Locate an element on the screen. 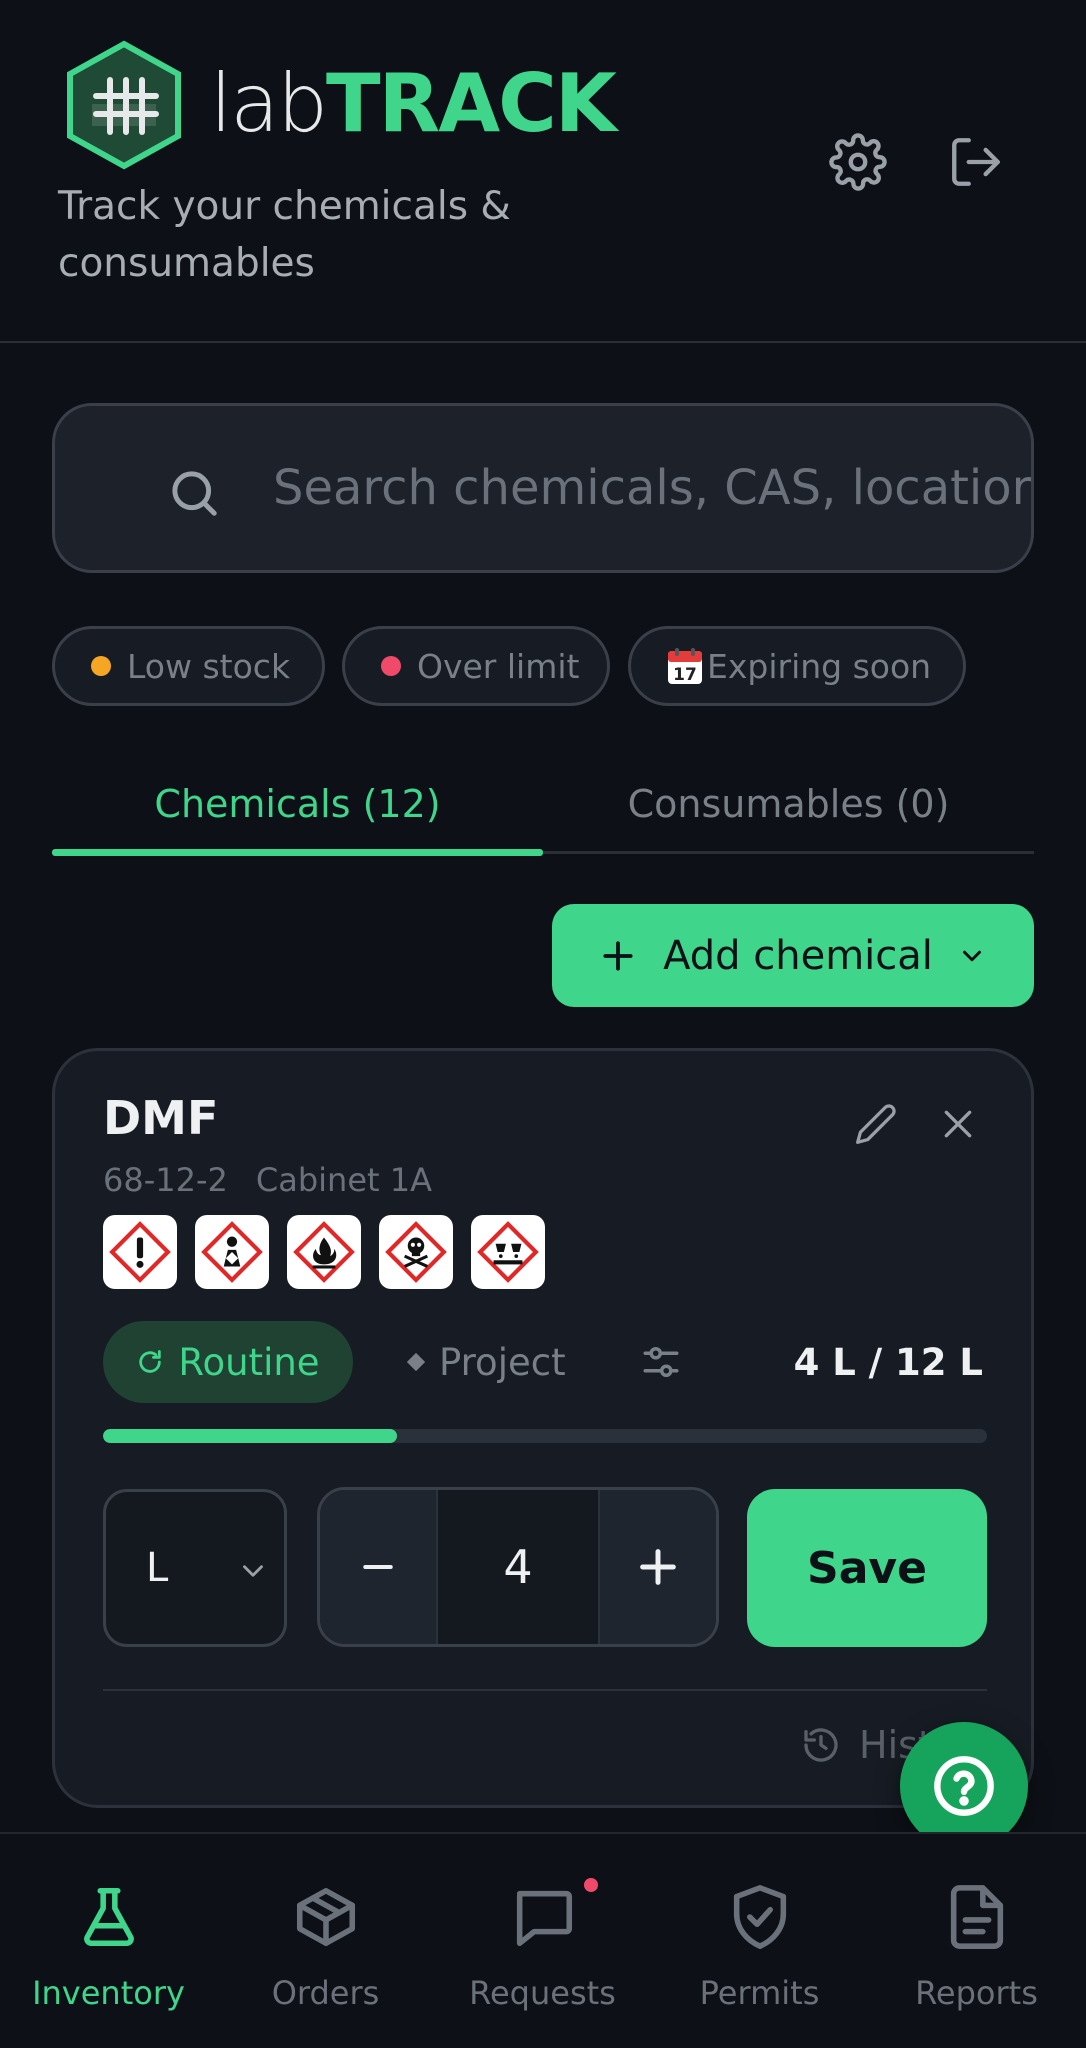  skull-crossbones-pictogram is located at coordinates (416, 1252).